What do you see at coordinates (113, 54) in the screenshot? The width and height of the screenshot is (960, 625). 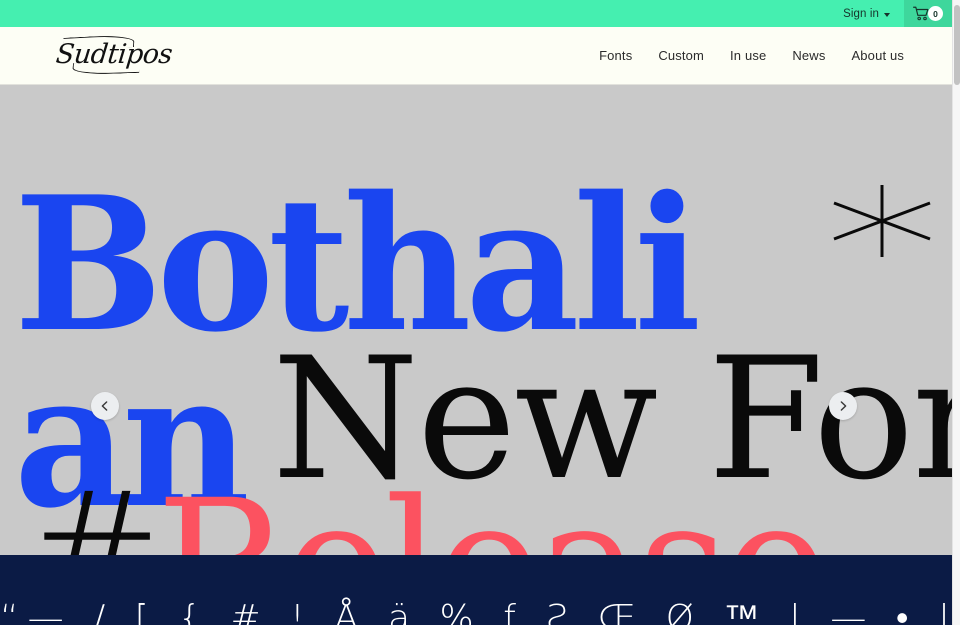 I see `site-logo: Sudtipos` at bounding box center [113, 54].